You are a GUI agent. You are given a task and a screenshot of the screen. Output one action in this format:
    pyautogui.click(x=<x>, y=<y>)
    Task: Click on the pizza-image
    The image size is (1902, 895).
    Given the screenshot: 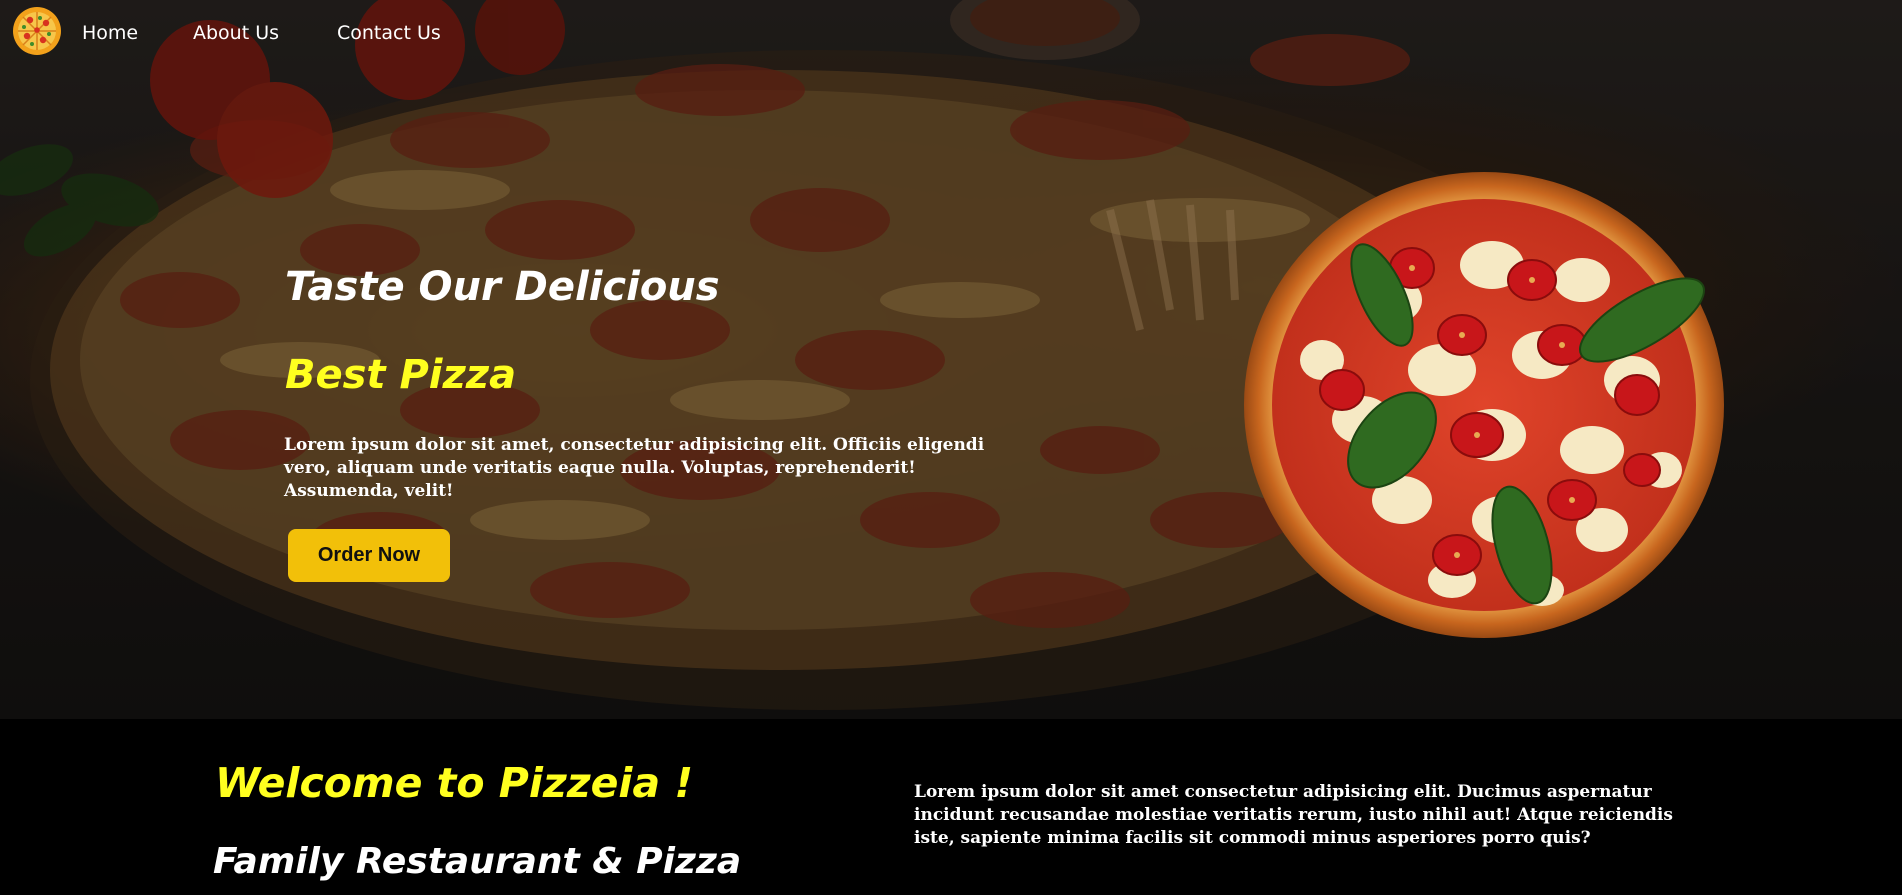 What is the action you would take?
    pyautogui.click(x=1484, y=405)
    